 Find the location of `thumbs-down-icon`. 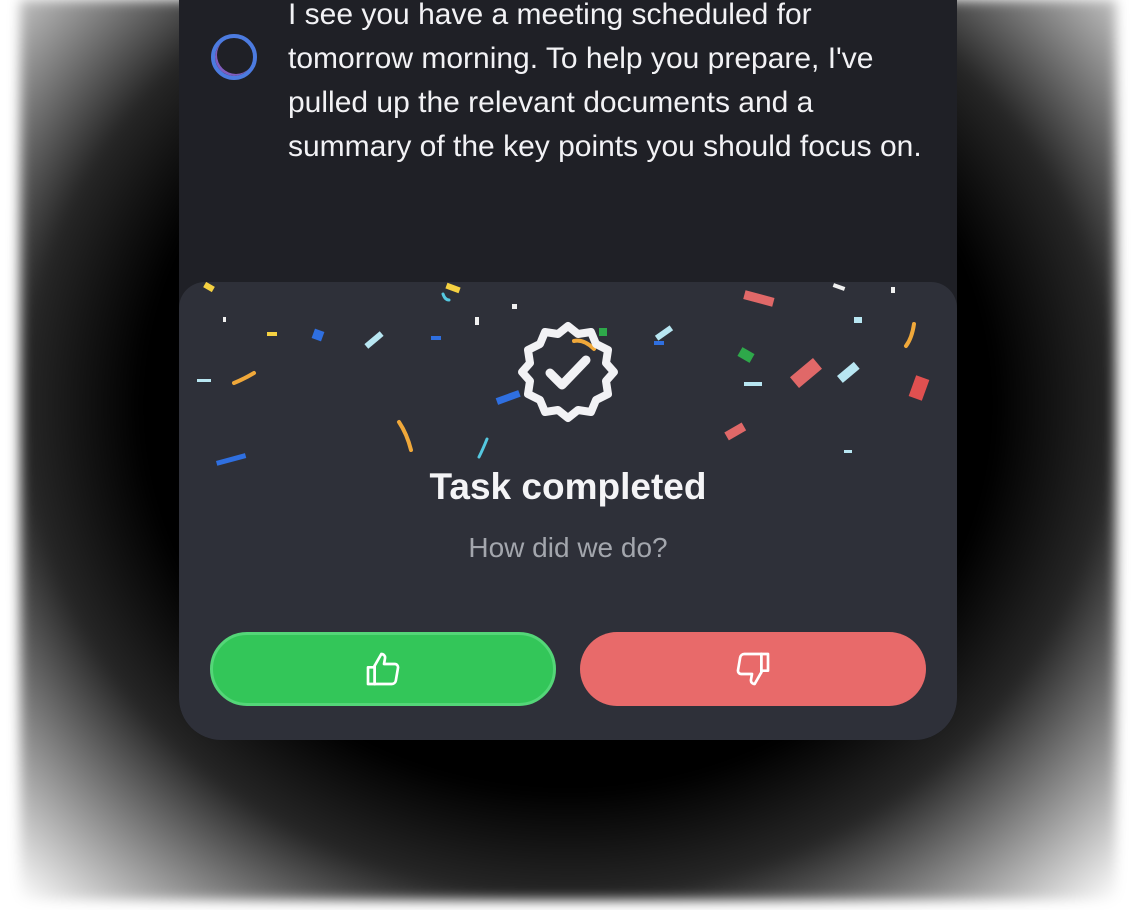

thumbs-down-icon is located at coordinates (753, 669).